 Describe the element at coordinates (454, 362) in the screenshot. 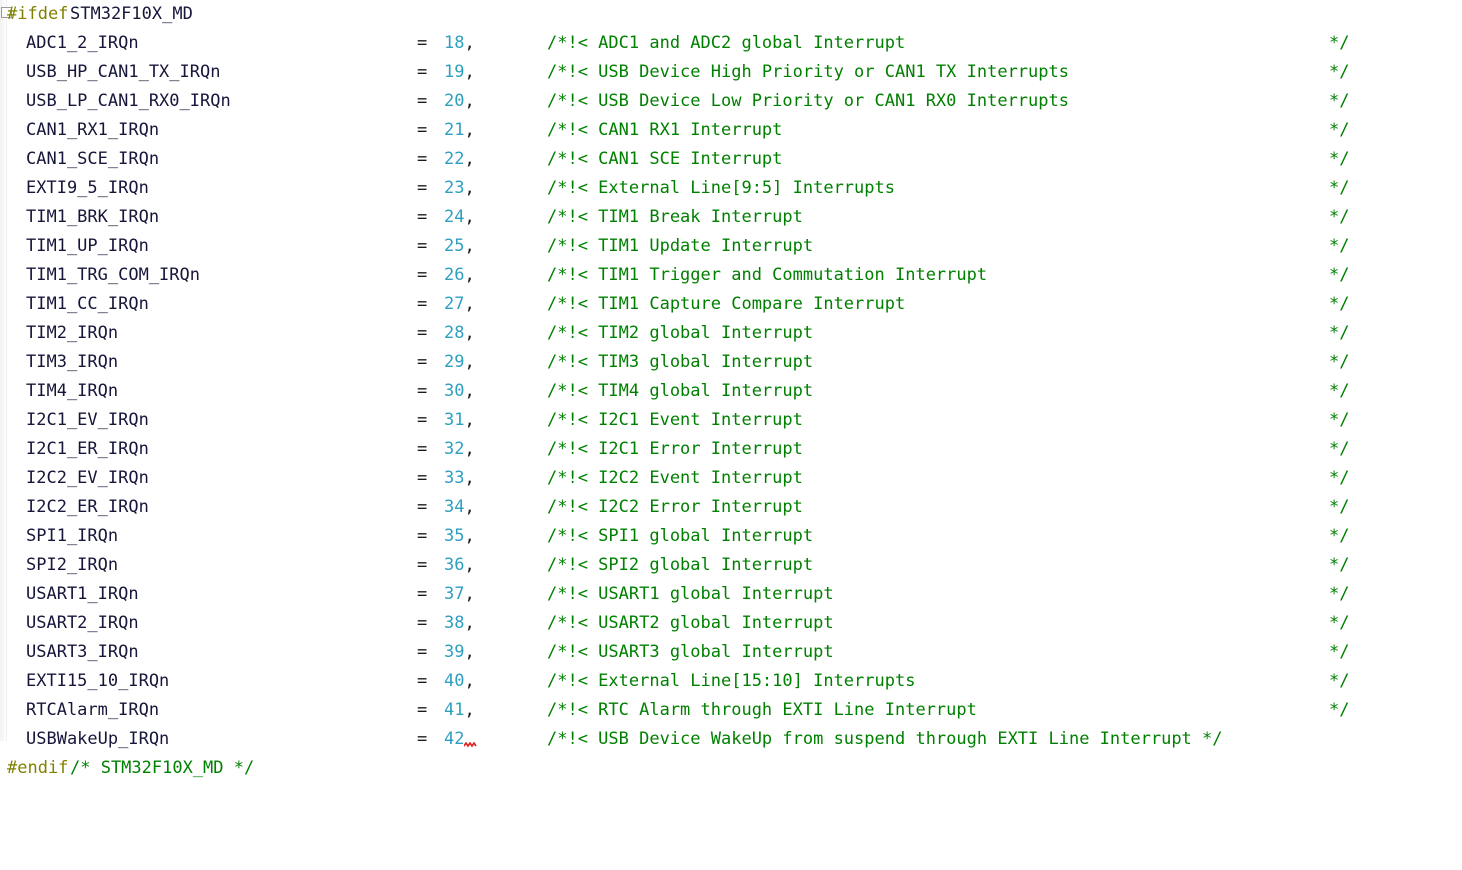

I see `enumerator-value: 29` at that location.